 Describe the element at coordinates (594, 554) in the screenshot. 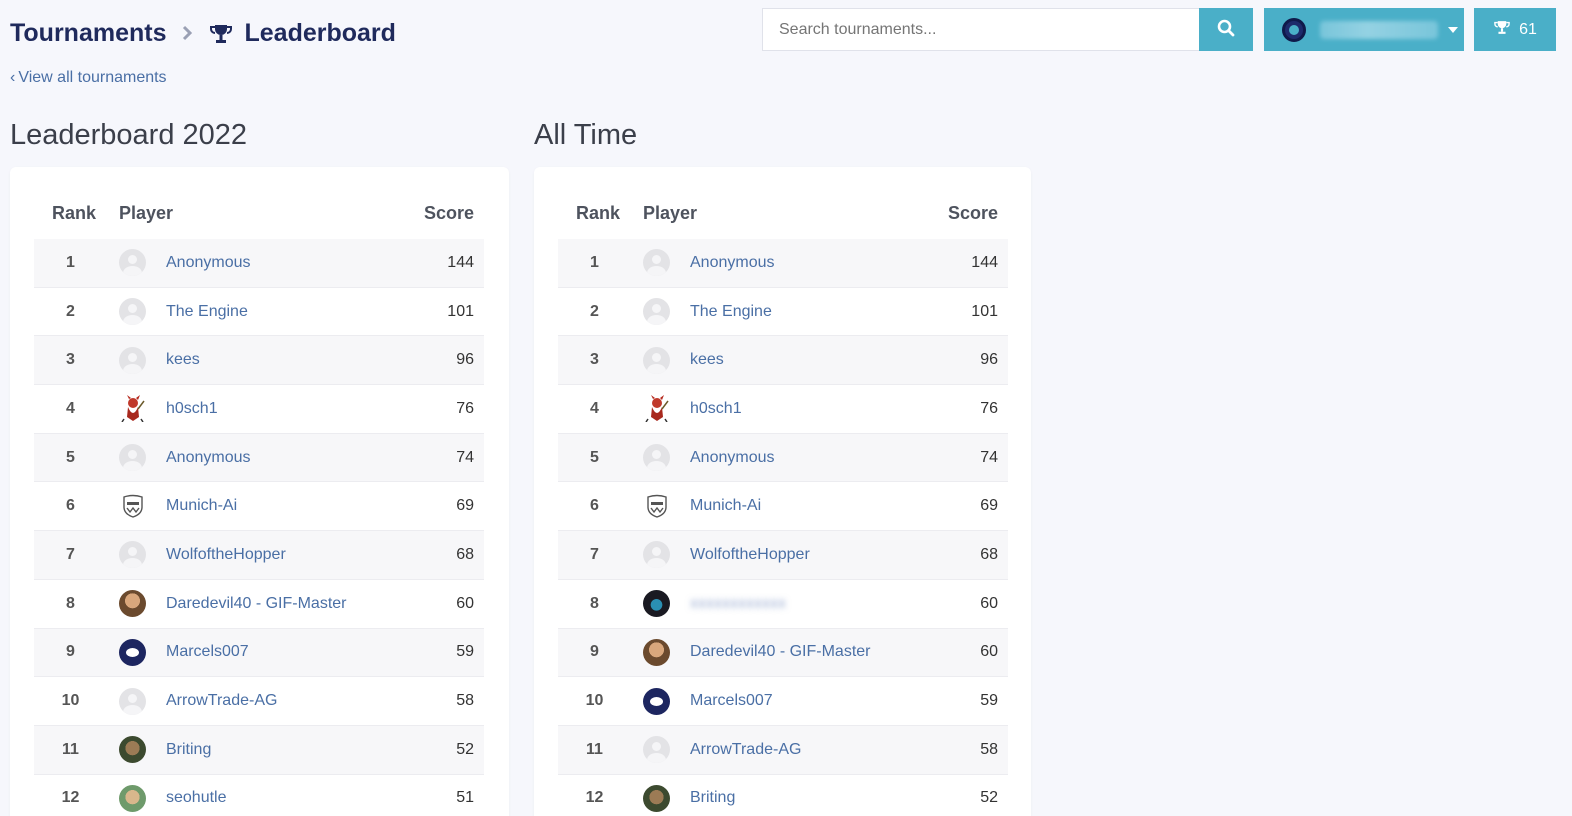

I see `rank-cell: 7` at that location.